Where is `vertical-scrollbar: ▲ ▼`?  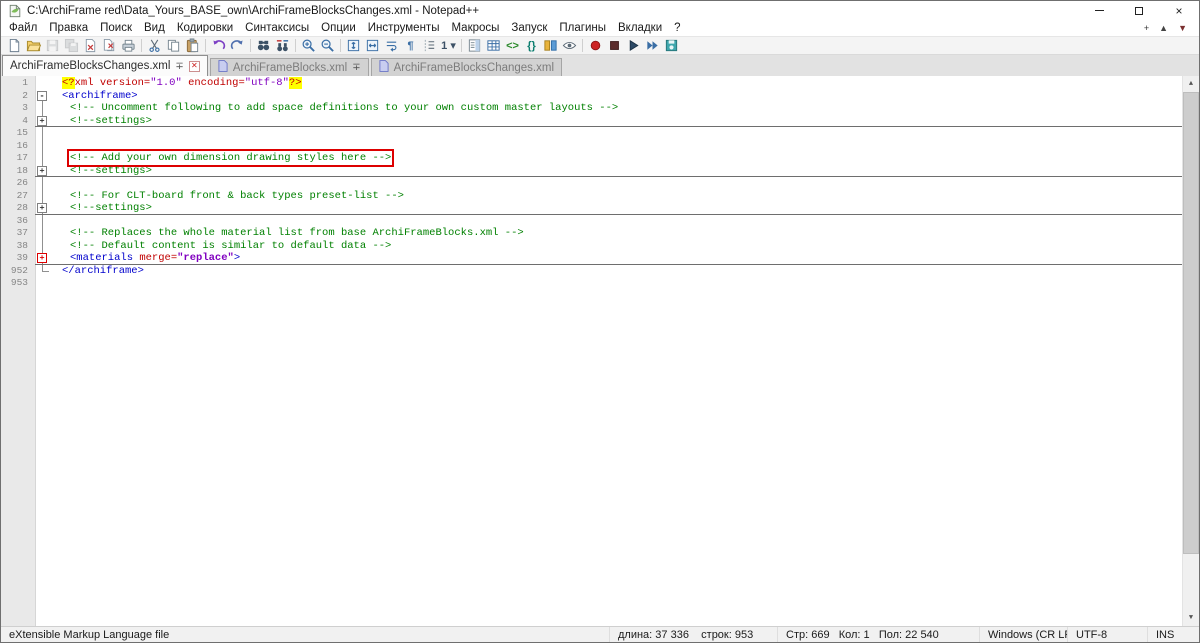
vertical-scrollbar: ▲ ▼ is located at coordinates (1190, 351).